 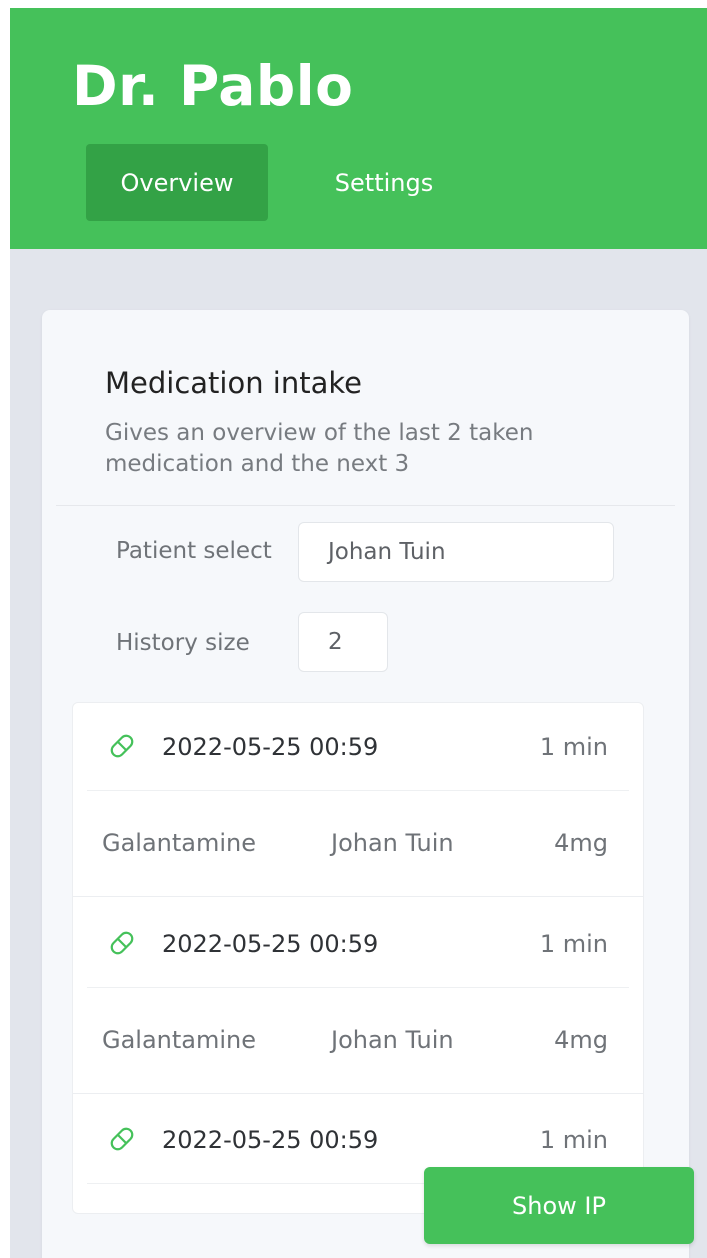 I want to click on tab-settings: Settings, so click(x=384, y=182).